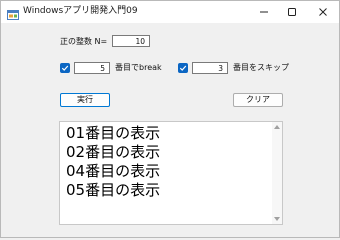 This screenshot has height=240, width=340. I want to click on minimize-button, so click(264, 12).